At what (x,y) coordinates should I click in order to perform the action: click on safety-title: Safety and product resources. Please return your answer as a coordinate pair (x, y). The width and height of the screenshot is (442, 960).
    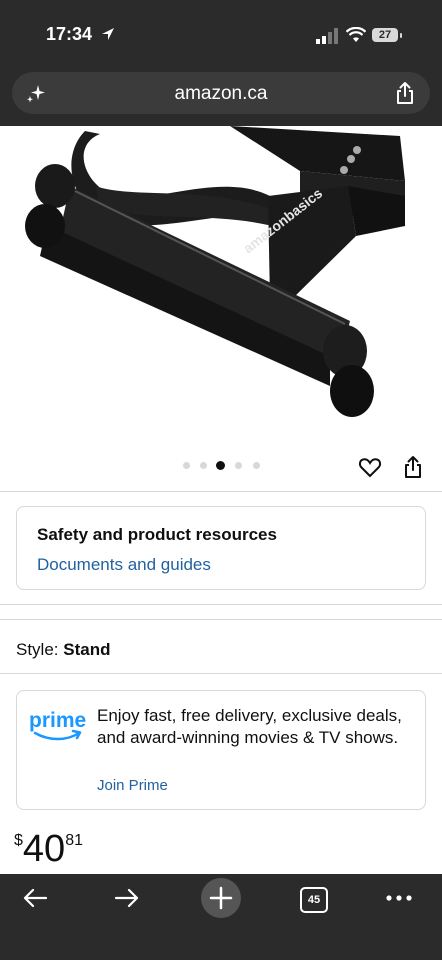
    Looking at the image, I should click on (157, 534).